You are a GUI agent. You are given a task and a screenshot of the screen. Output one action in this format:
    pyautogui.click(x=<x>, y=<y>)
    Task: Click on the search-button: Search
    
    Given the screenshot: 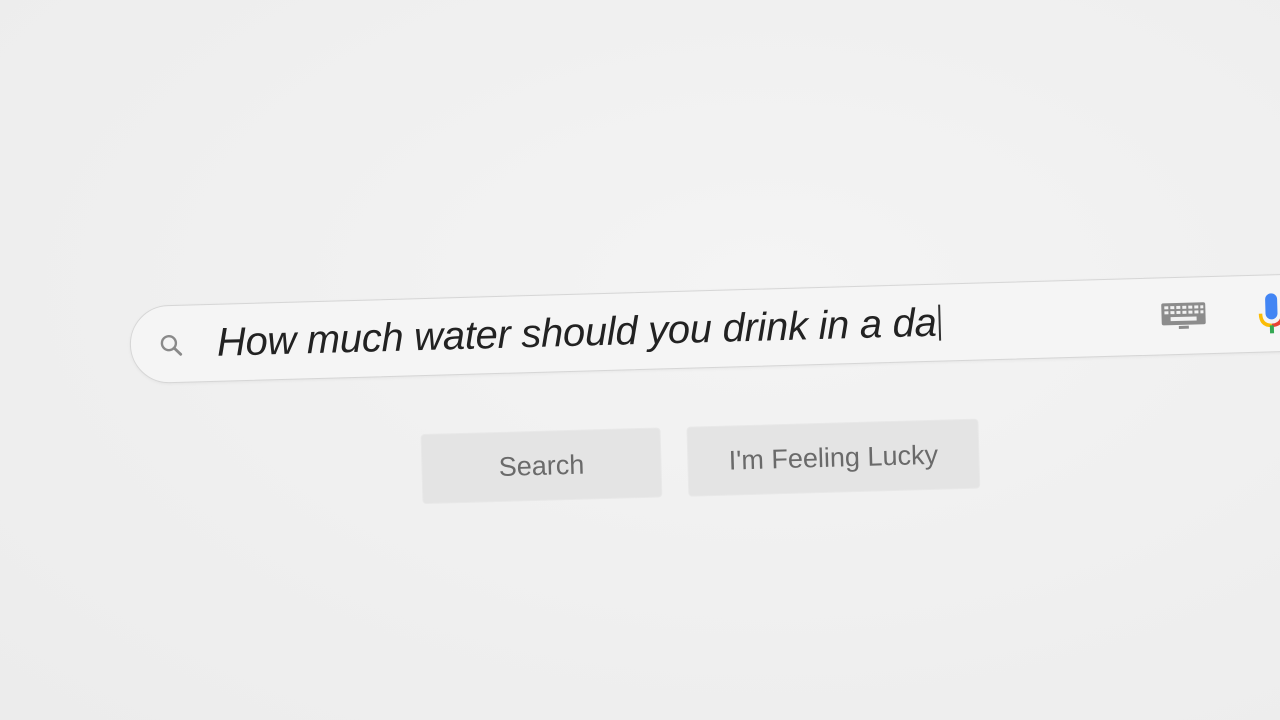 What is the action you would take?
    pyautogui.click(x=541, y=466)
    